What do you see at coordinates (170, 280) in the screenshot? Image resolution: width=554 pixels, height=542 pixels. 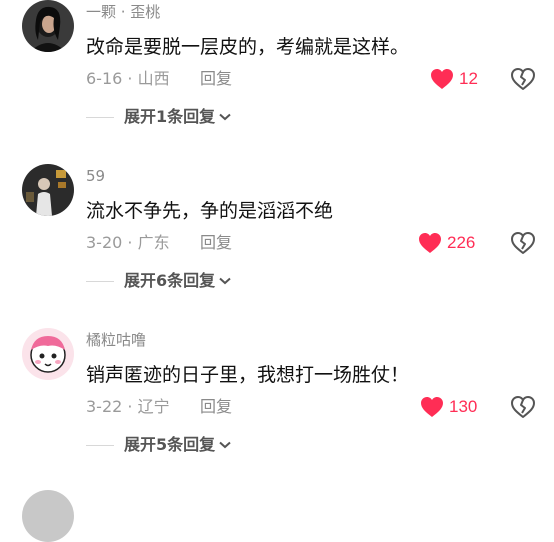 I see `expand-replies-label: 展开6条回复` at bounding box center [170, 280].